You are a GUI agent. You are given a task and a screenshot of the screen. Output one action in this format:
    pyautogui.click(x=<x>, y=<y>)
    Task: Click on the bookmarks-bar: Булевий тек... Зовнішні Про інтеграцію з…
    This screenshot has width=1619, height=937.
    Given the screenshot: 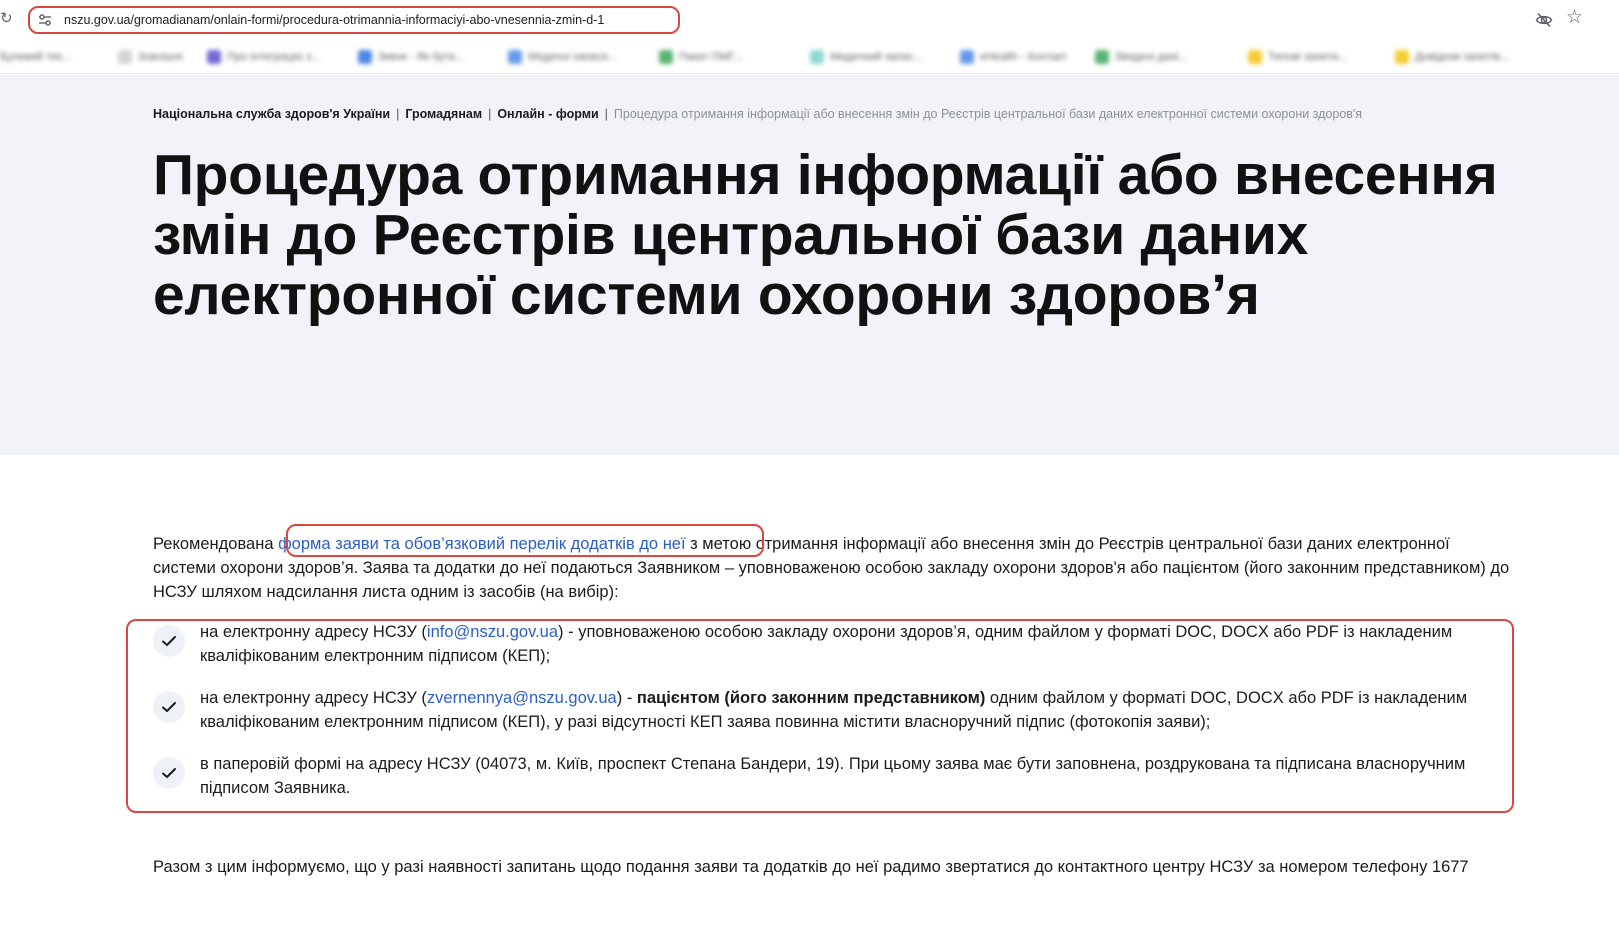 What is the action you would take?
    pyautogui.click(x=809, y=57)
    